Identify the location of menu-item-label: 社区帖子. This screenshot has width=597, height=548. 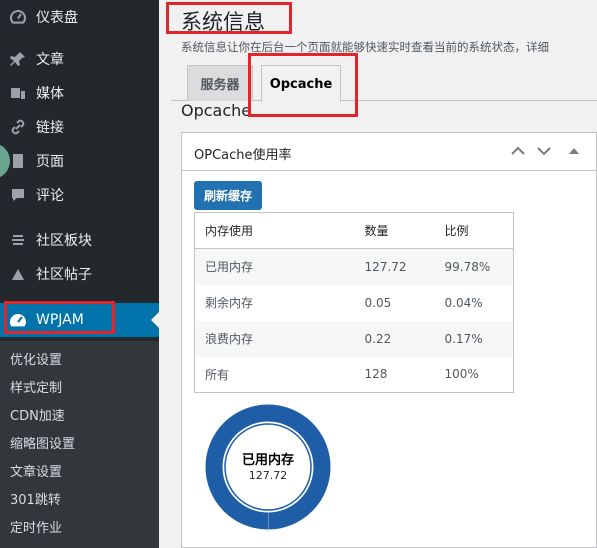
(64, 275).